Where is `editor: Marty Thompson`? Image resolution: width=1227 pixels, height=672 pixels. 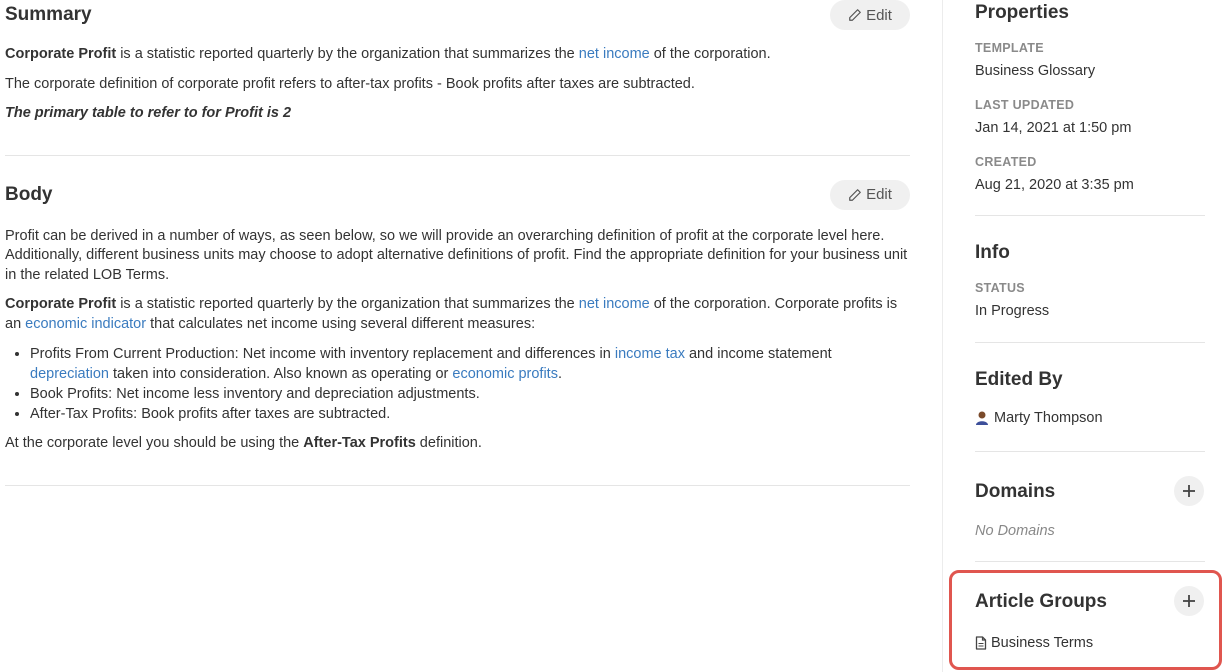
editor: Marty Thompson is located at coordinates (1039, 418).